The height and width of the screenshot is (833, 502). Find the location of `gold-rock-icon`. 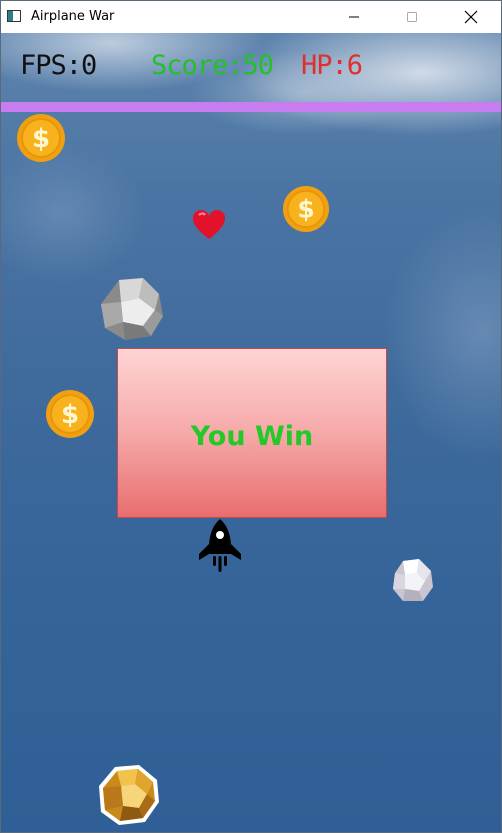

gold-rock-icon is located at coordinates (129, 795).